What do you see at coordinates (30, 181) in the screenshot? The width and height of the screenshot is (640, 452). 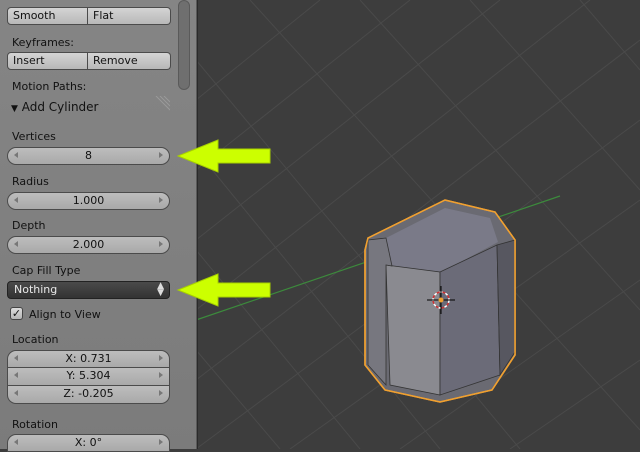 I see `radius-label: Radius` at bounding box center [30, 181].